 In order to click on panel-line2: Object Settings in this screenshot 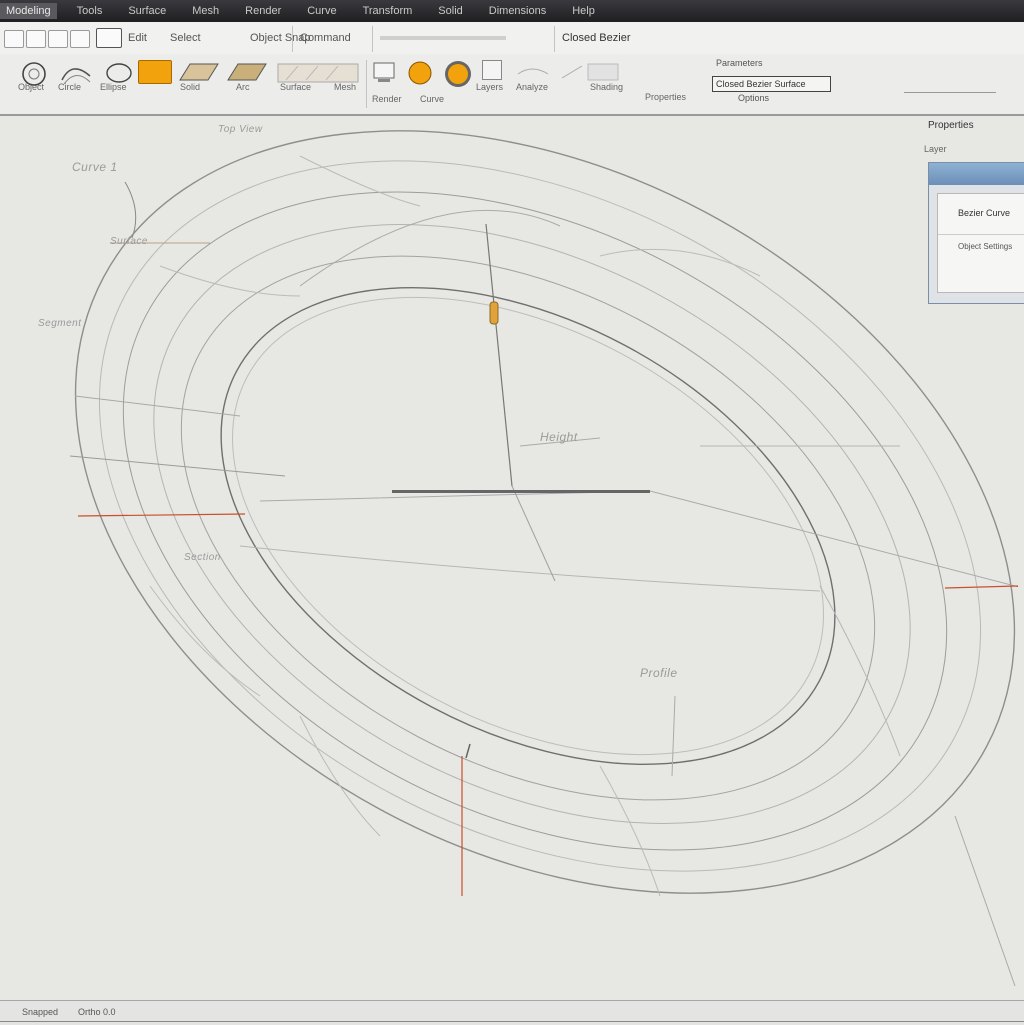, I will do `click(985, 246)`.